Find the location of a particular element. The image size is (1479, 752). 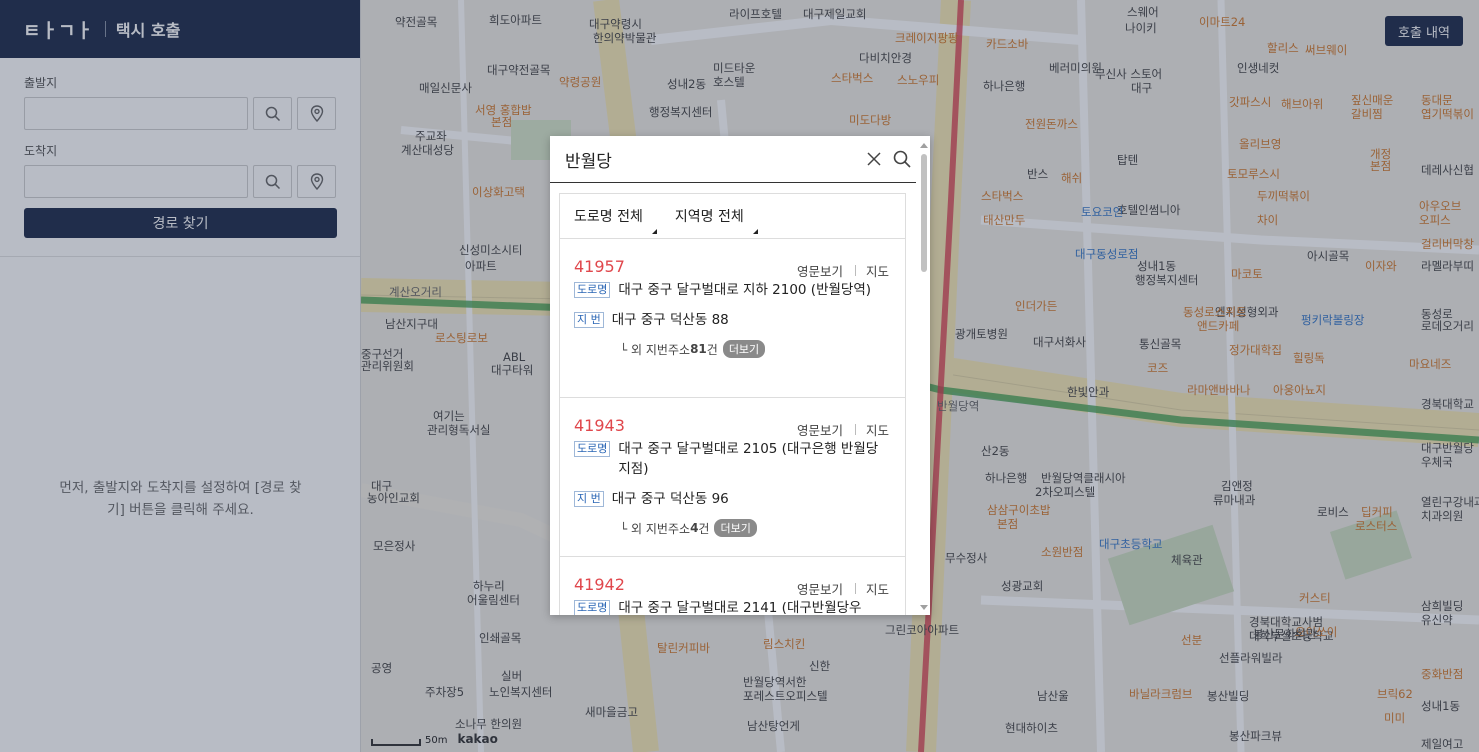

filter-road-name: 도로명 전체 is located at coordinates (615, 220).